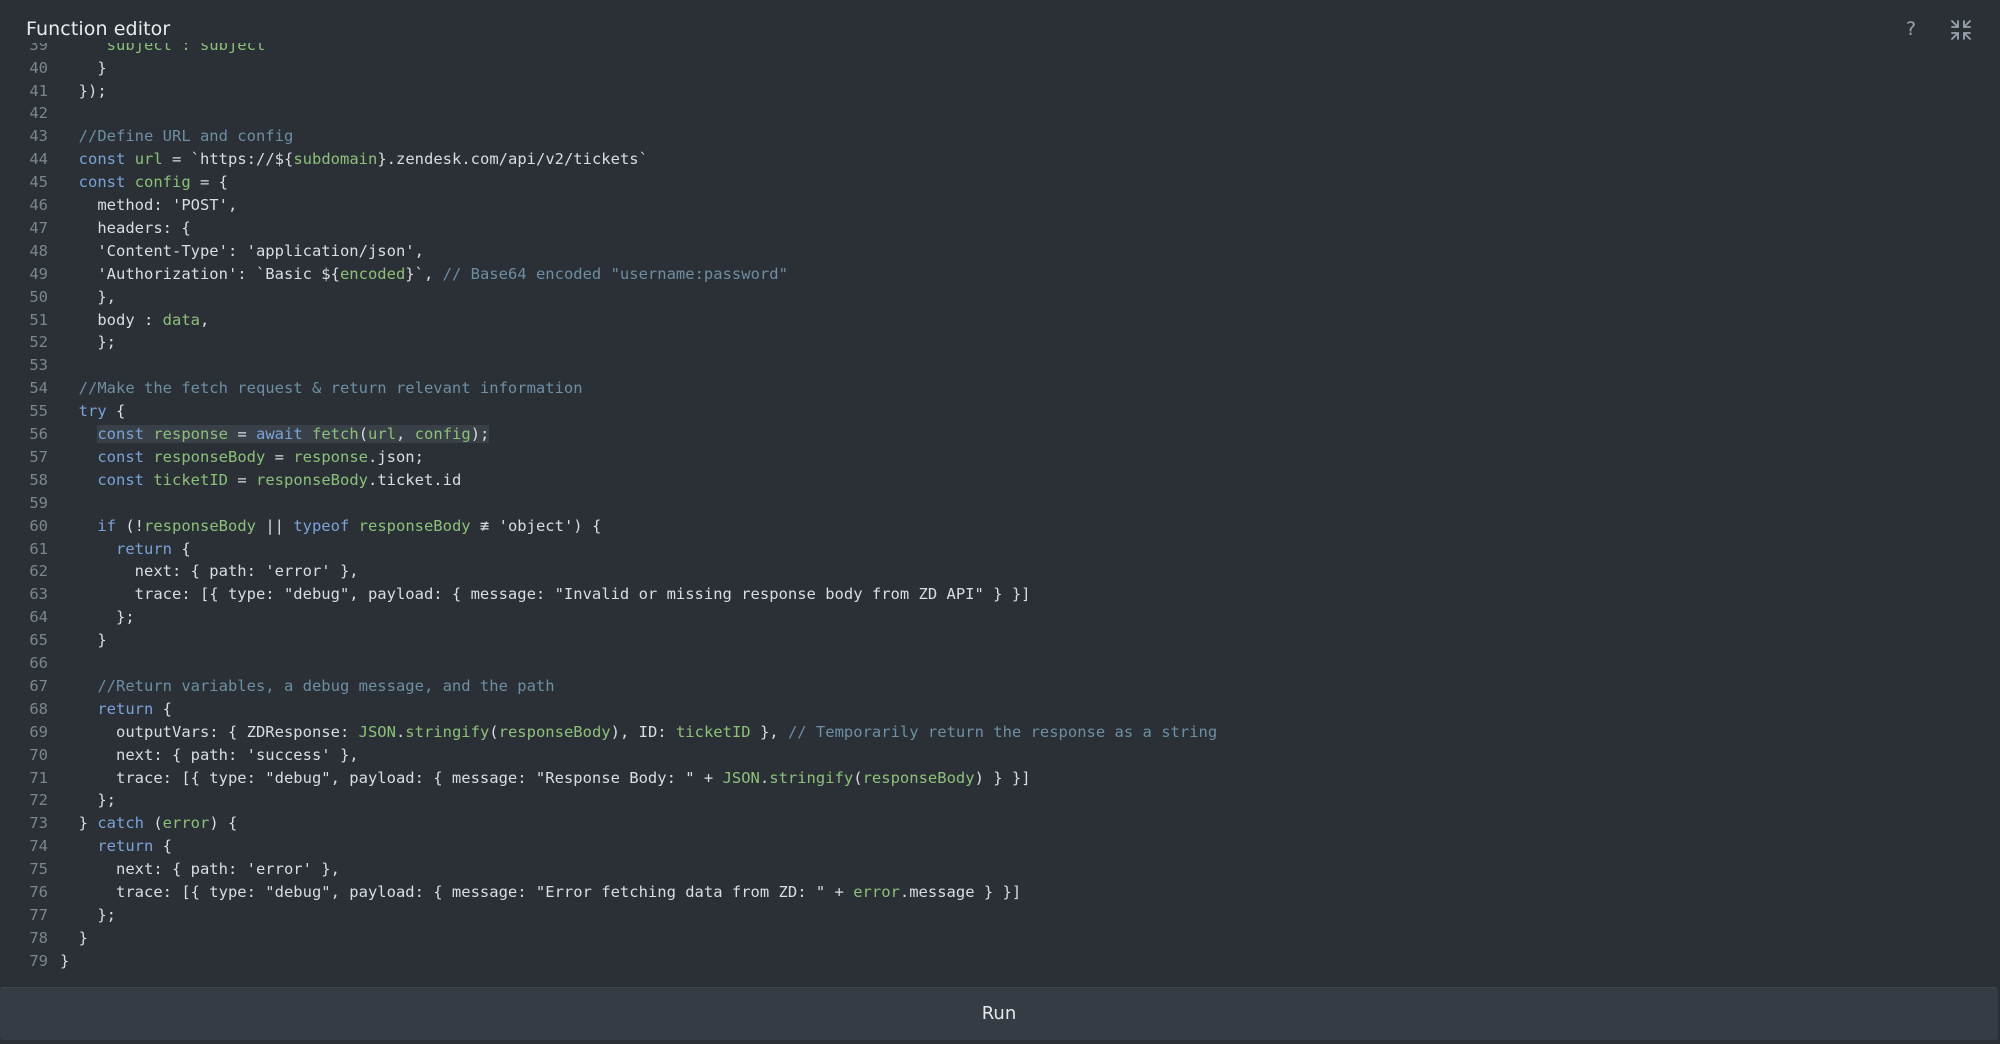 The width and height of the screenshot is (2000, 1044). What do you see at coordinates (1000, 663) in the screenshot?
I see `code-line: 66` at bounding box center [1000, 663].